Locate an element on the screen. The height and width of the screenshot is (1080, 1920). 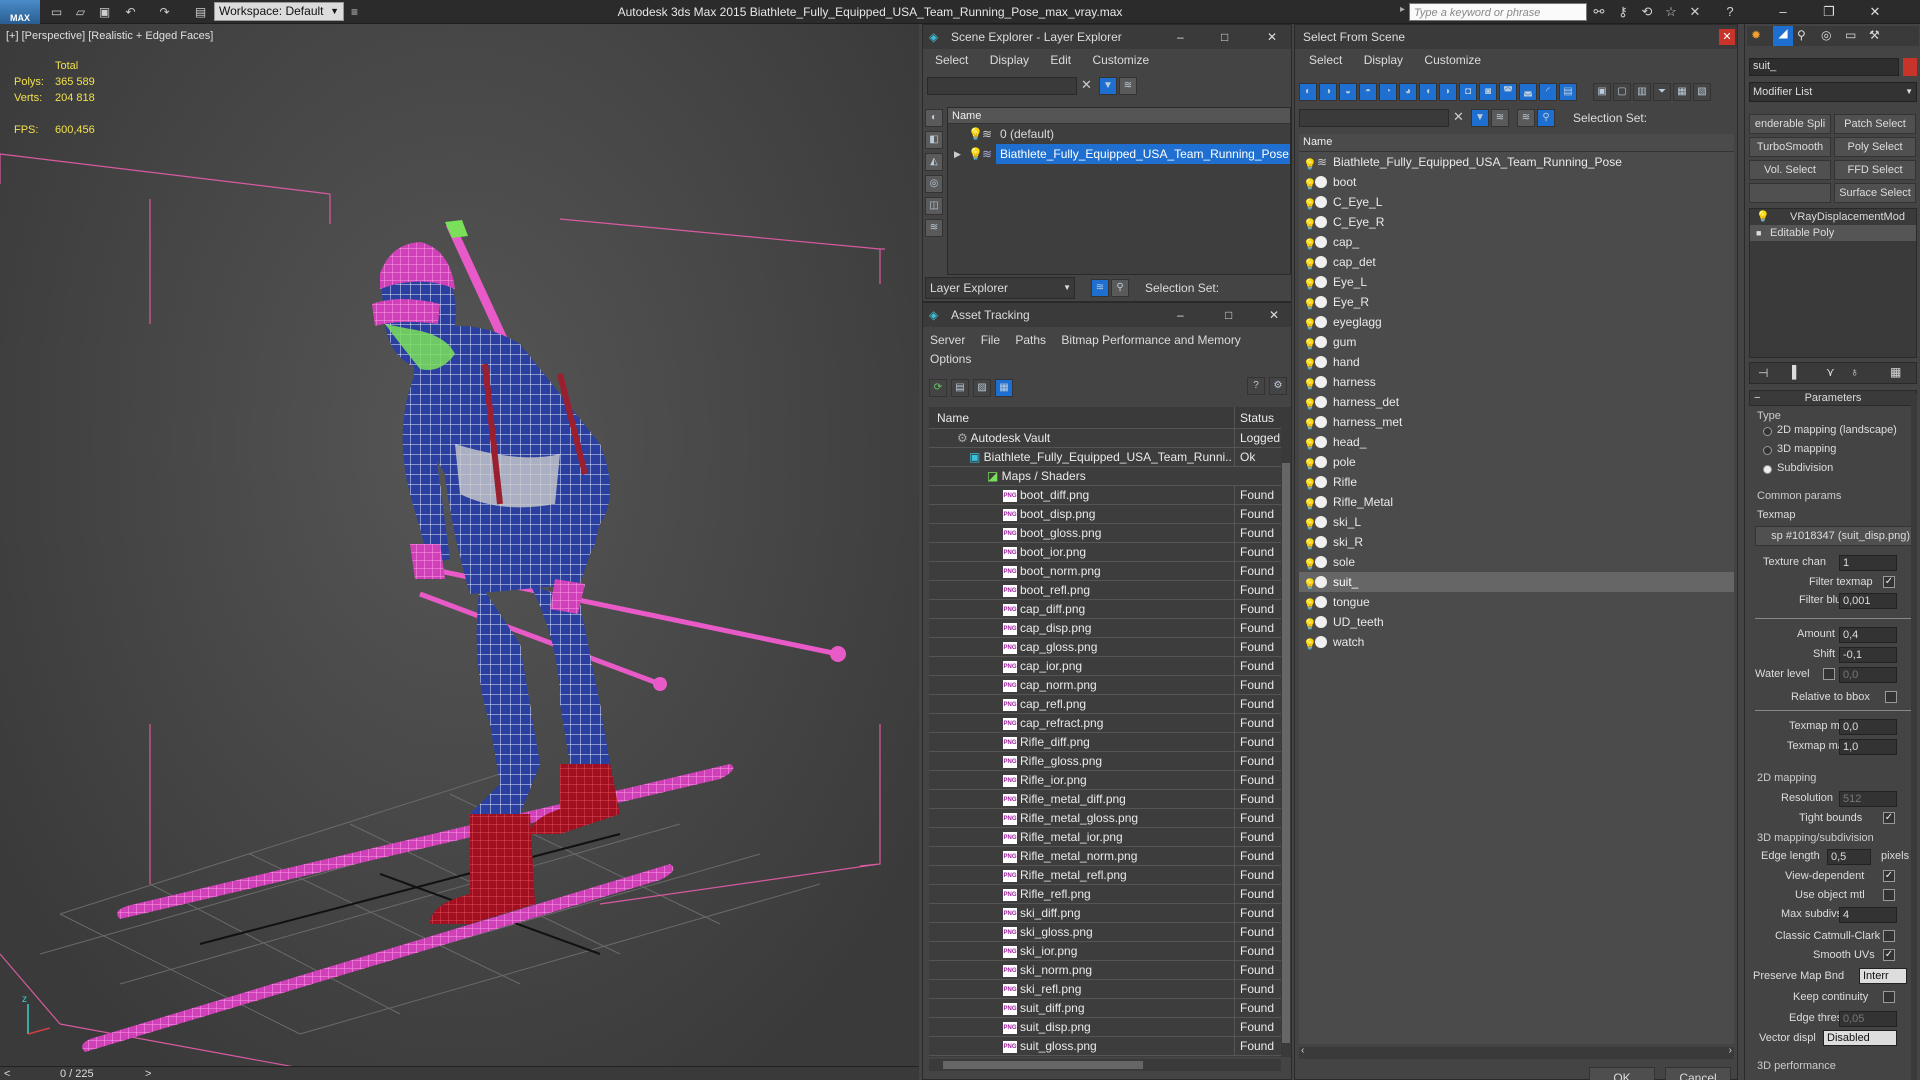
display-helpers-icon: ≋ is located at coordinates (934, 228).